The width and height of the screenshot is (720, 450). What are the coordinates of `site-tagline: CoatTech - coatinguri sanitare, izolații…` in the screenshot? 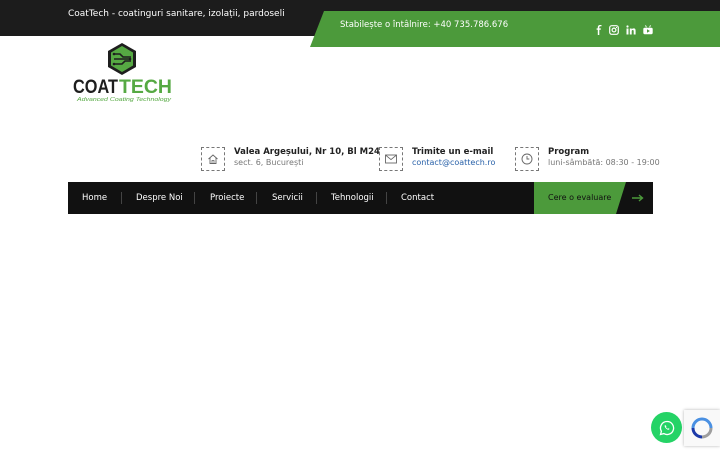 It's located at (176, 14).